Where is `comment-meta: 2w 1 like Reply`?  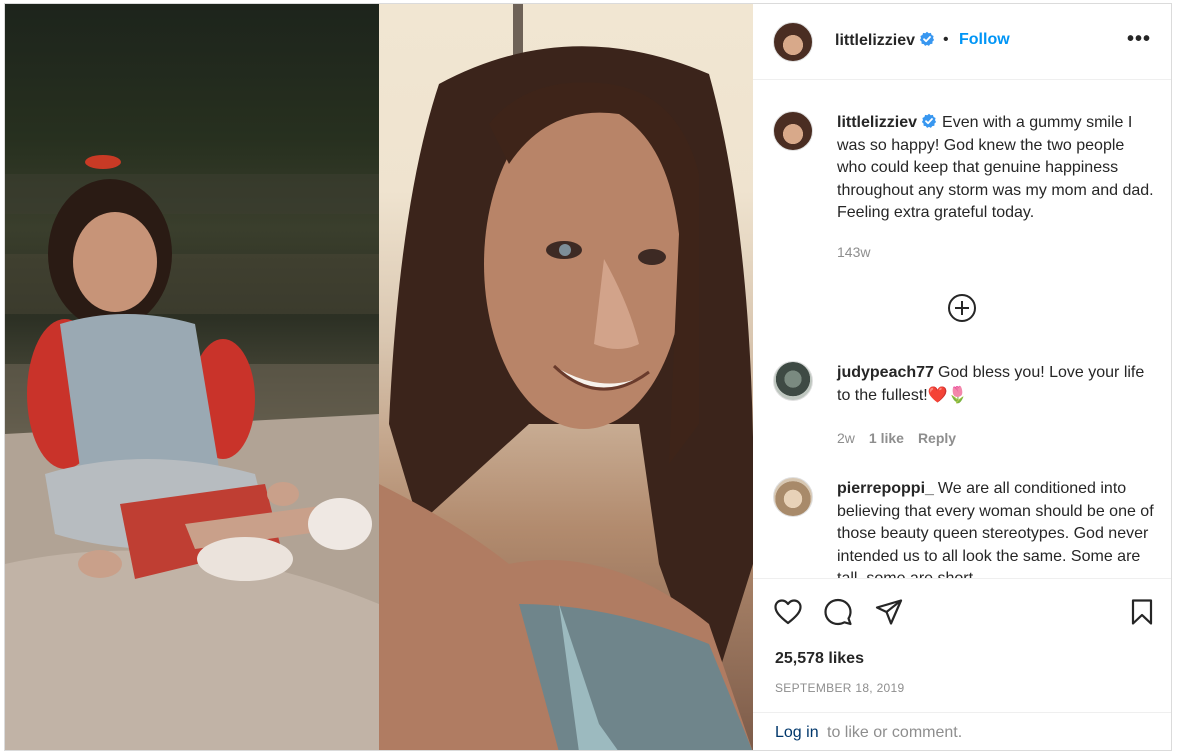
comment-meta: 2w 1 like Reply is located at coordinates (903, 438).